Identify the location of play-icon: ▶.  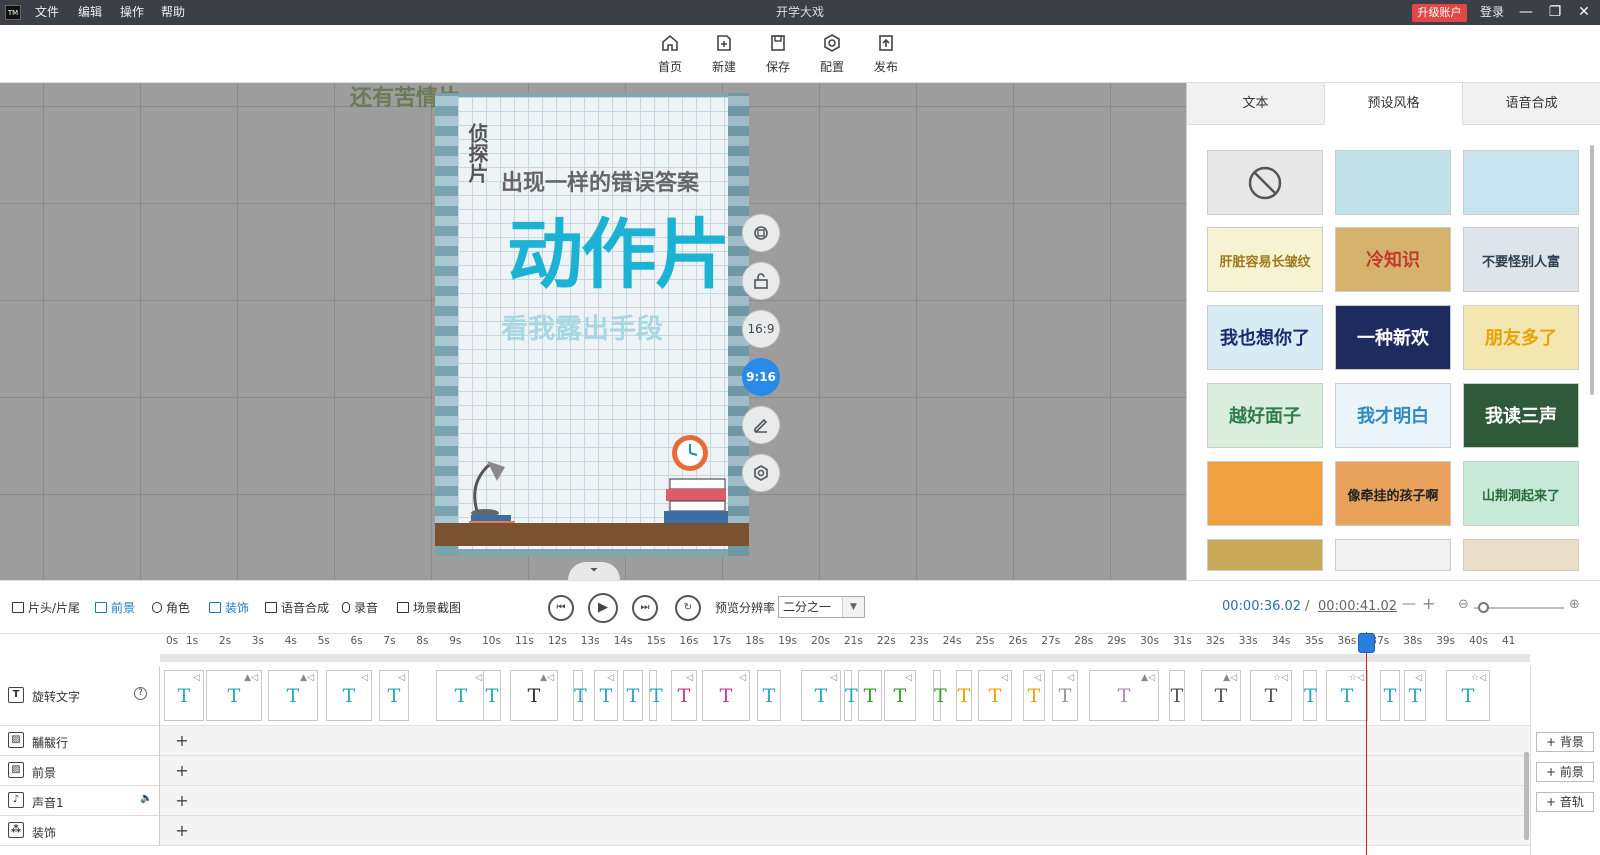
(603, 608).